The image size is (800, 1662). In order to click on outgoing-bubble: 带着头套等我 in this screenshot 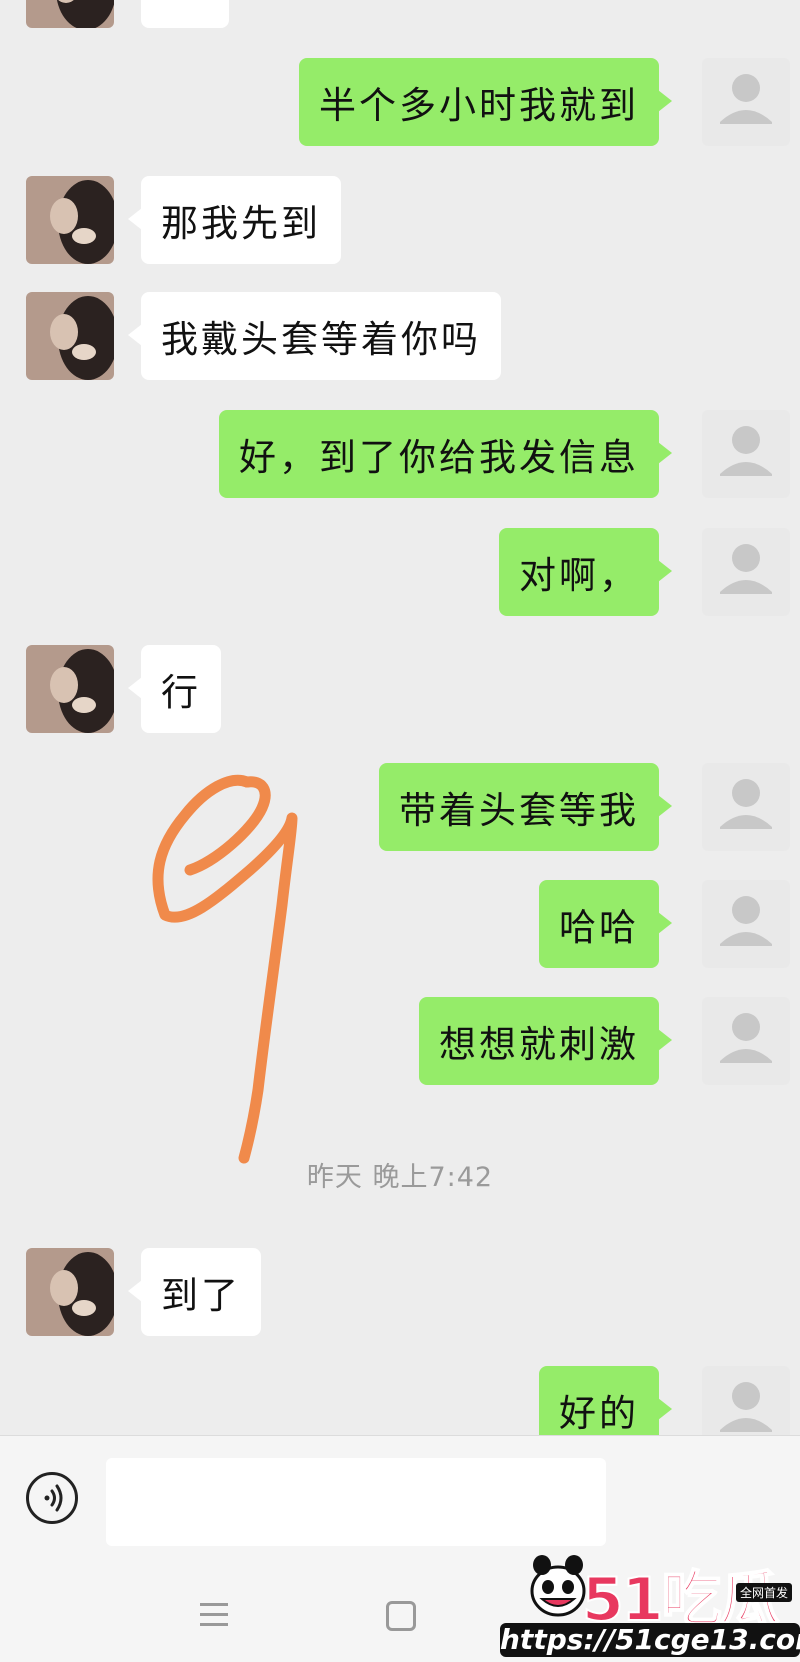, I will do `click(525, 807)`.